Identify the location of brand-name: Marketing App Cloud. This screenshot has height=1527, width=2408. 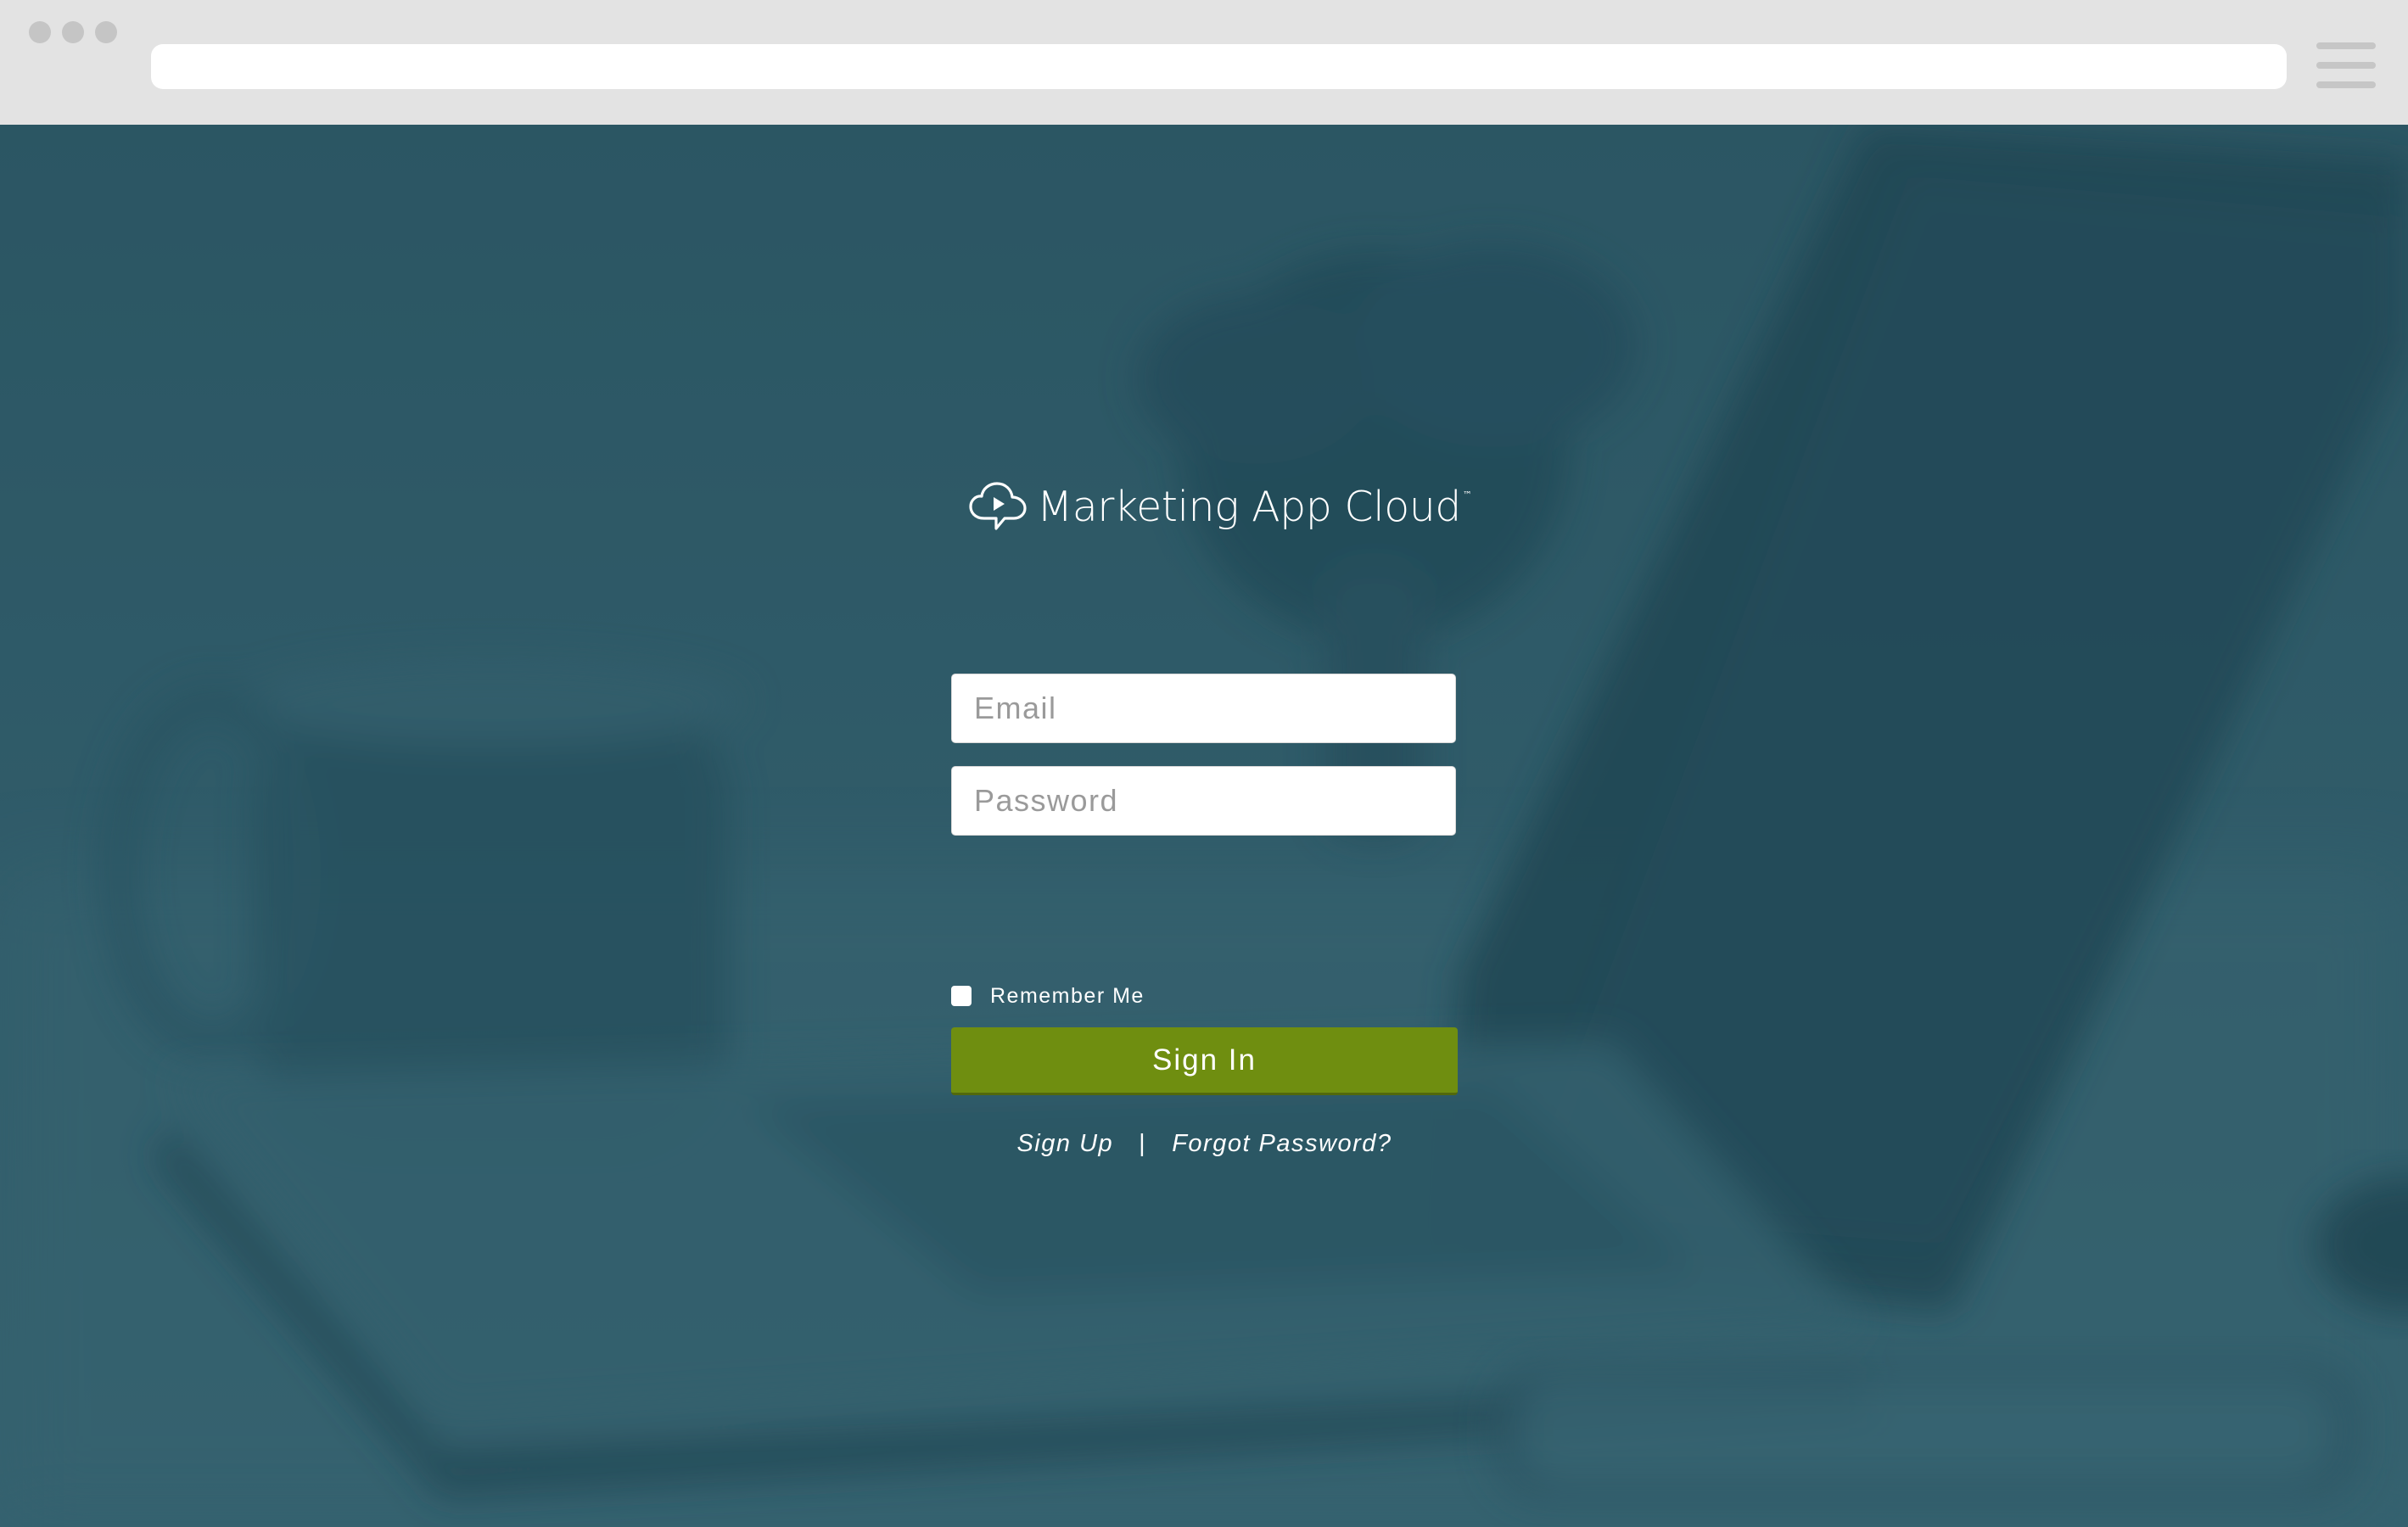
(1249, 507).